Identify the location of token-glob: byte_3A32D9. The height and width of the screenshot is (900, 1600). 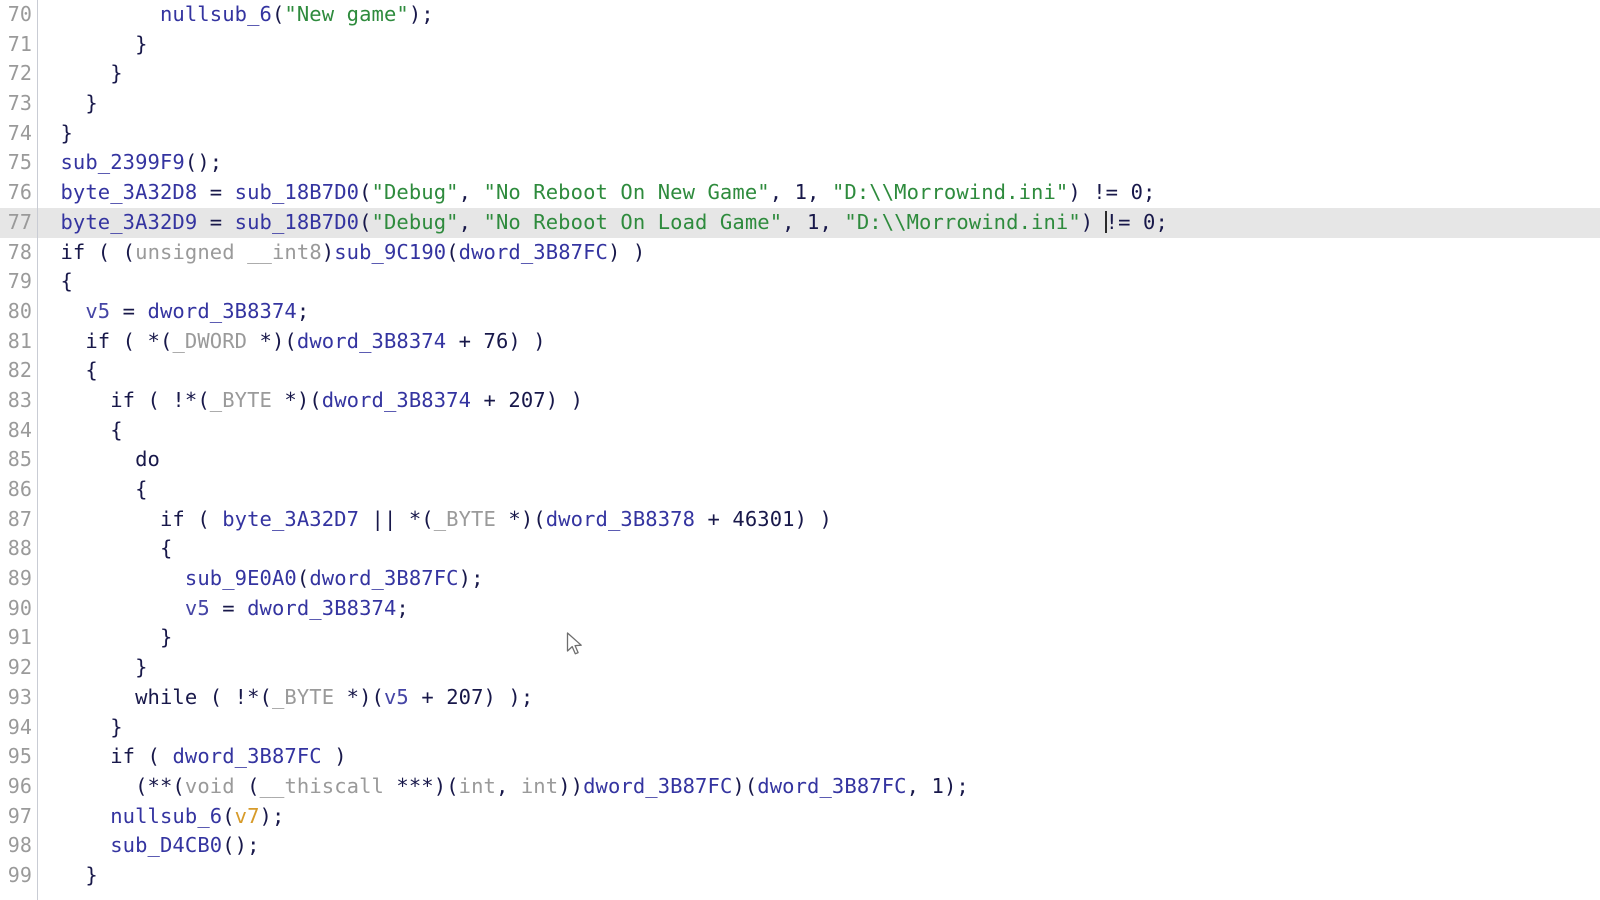
(128, 222).